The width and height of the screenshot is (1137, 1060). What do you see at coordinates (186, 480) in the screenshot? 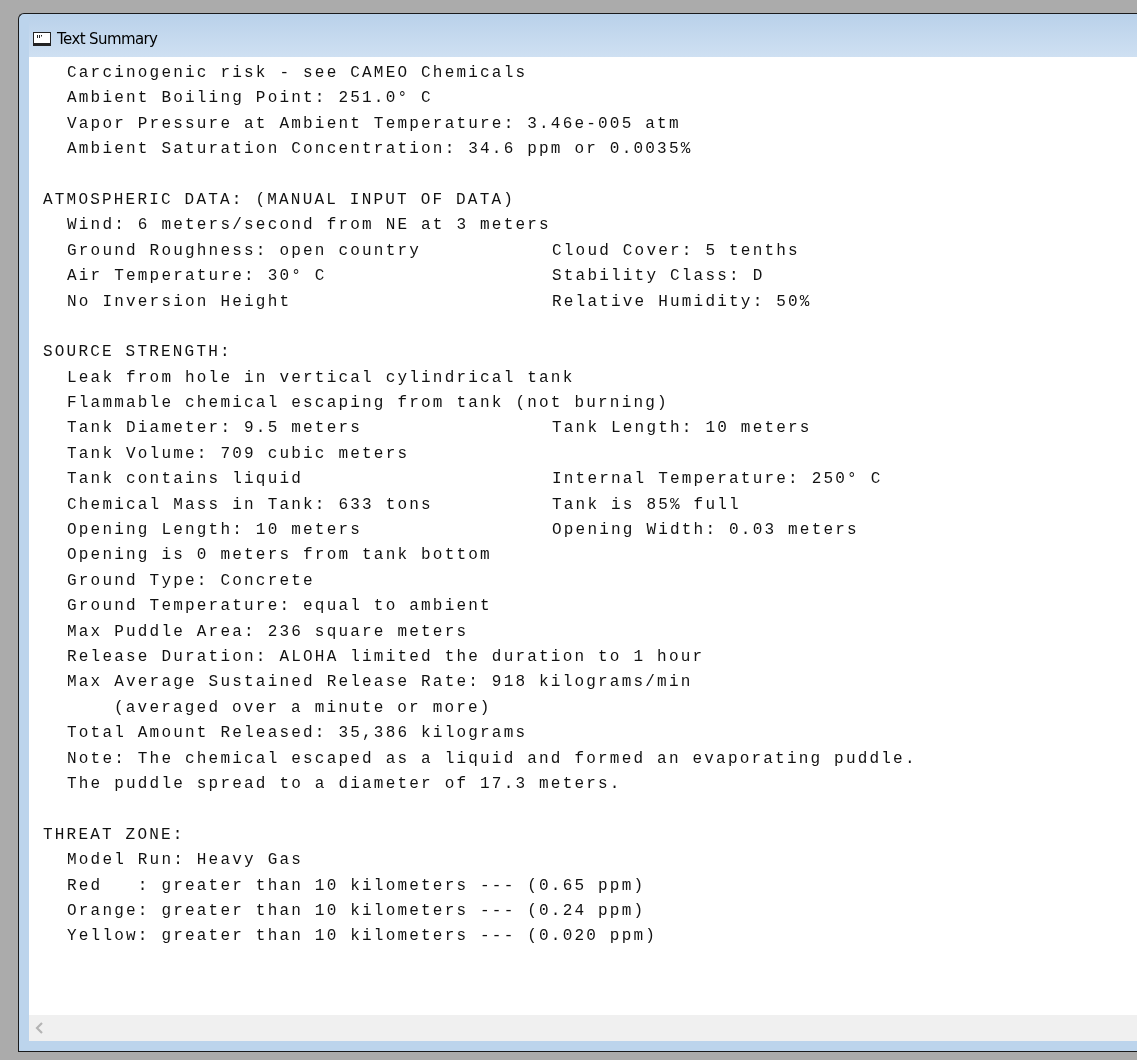
I see `summary-line: Tank contains liquid` at bounding box center [186, 480].